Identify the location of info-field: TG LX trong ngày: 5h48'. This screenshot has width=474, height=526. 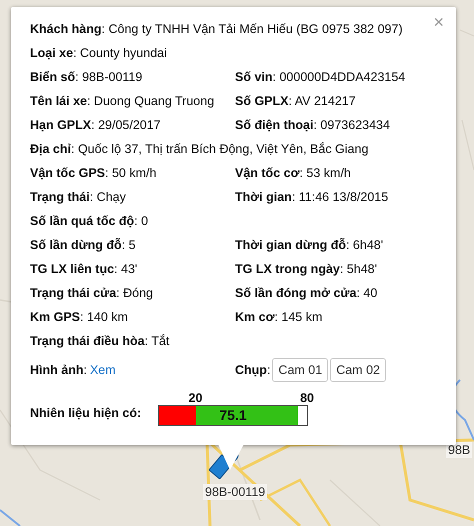
(306, 269).